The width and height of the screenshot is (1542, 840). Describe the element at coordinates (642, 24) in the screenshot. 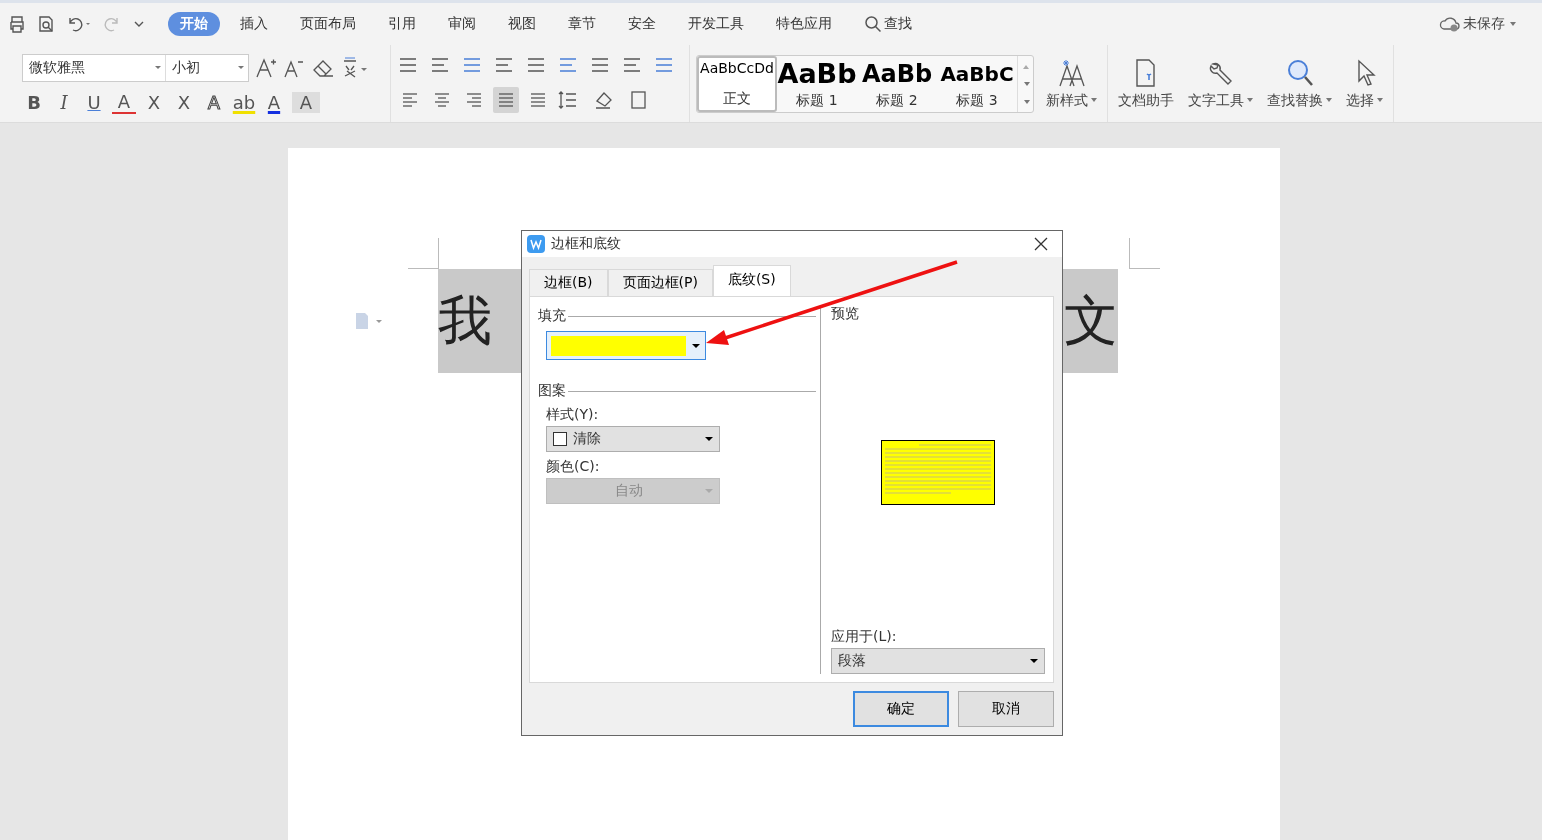

I see `menu-tab: 安全` at that location.